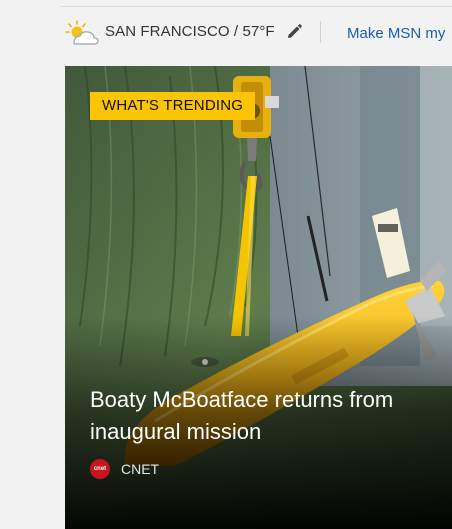  Describe the element at coordinates (396, 33) in the screenshot. I see `make-msn-homepage-link: Make MSN my` at that location.